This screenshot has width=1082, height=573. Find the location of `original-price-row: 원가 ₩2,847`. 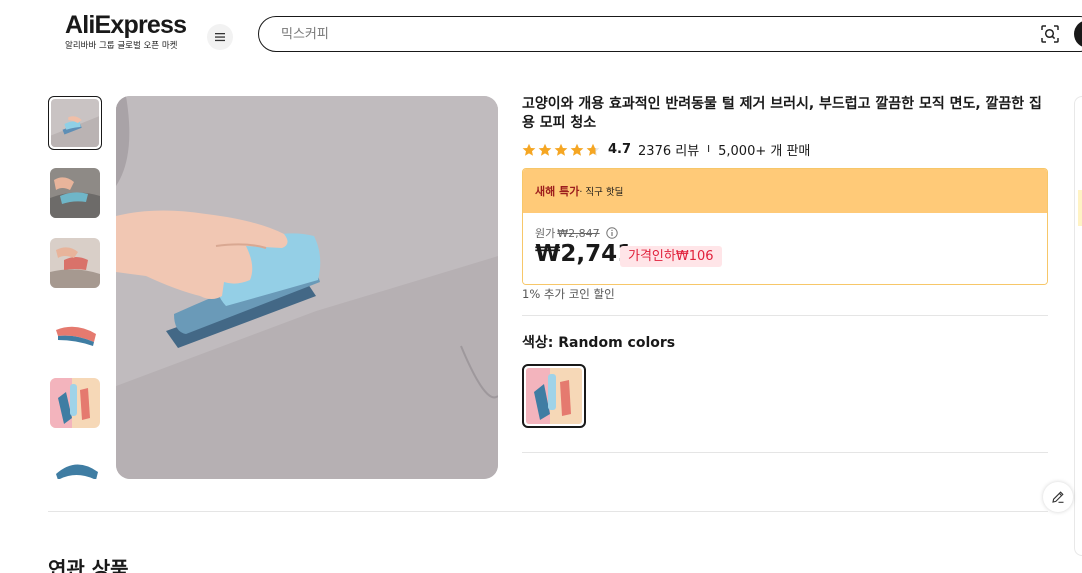

original-price-row: 원가 ₩2,847 is located at coordinates (576, 233).